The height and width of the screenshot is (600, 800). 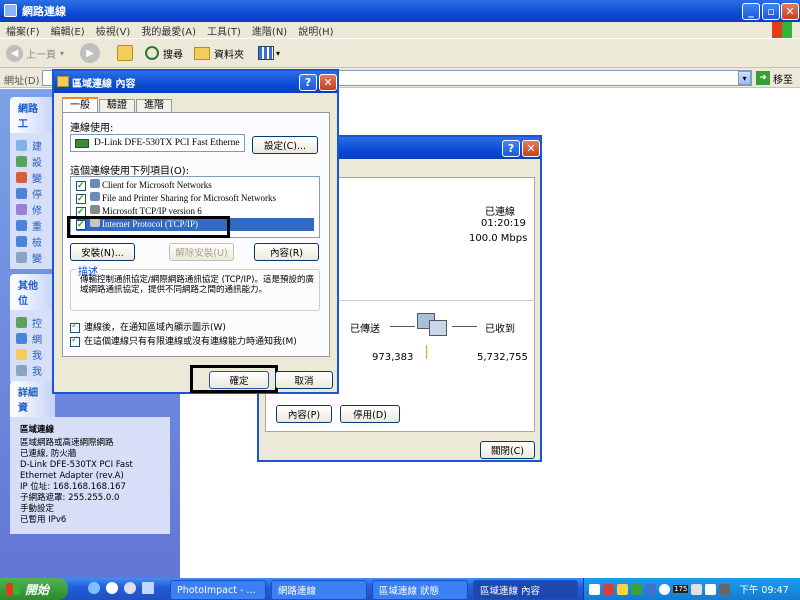 I want to click on menu-file: 檔案(F), so click(x=23, y=30).